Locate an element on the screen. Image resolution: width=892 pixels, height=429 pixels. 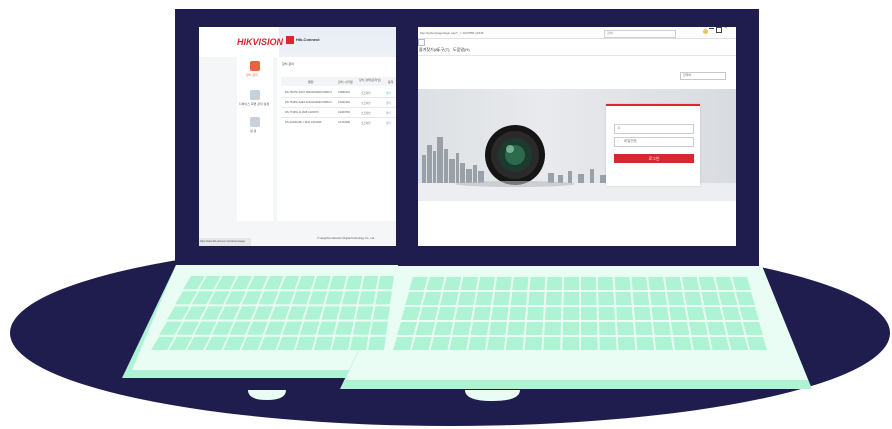
user-icon: ♙ is located at coordinates (619, 127).